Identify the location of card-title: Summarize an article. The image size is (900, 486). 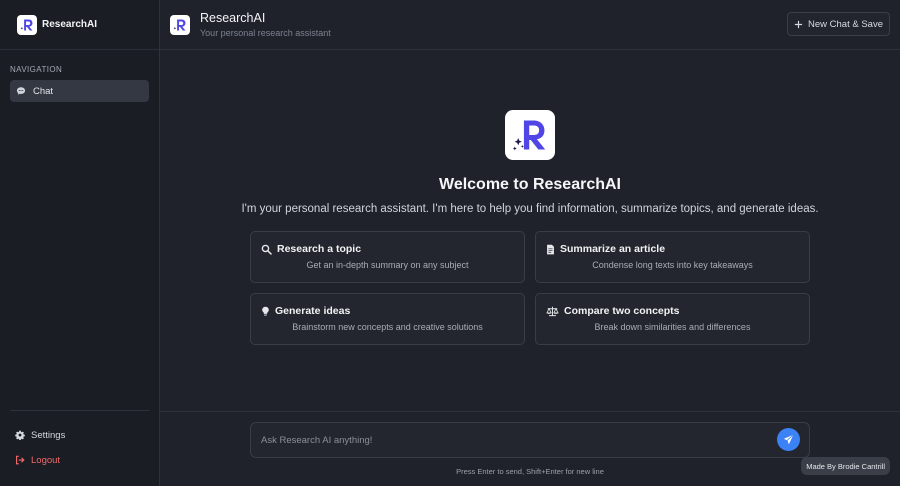
(600, 249).